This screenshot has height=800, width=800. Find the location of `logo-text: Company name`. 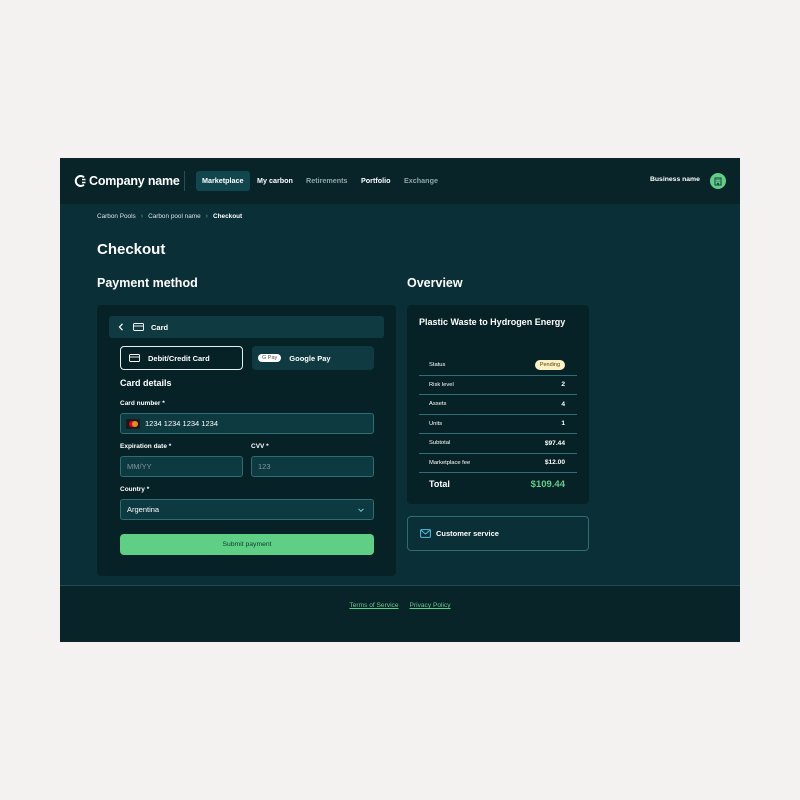

logo-text: Company name is located at coordinates (134, 181).